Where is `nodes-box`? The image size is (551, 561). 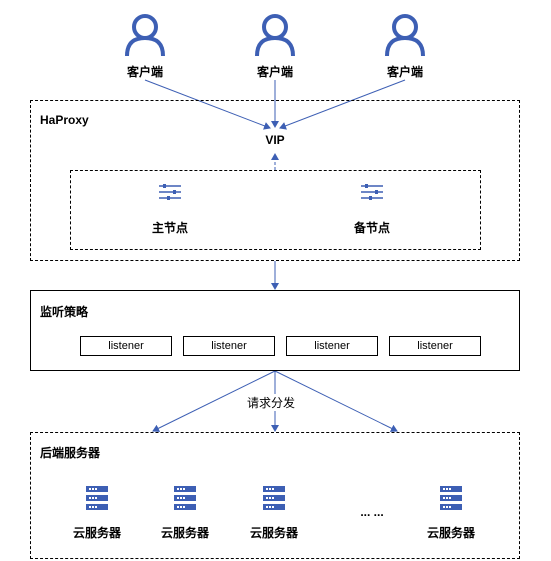 nodes-box is located at coordinates (275, 210).